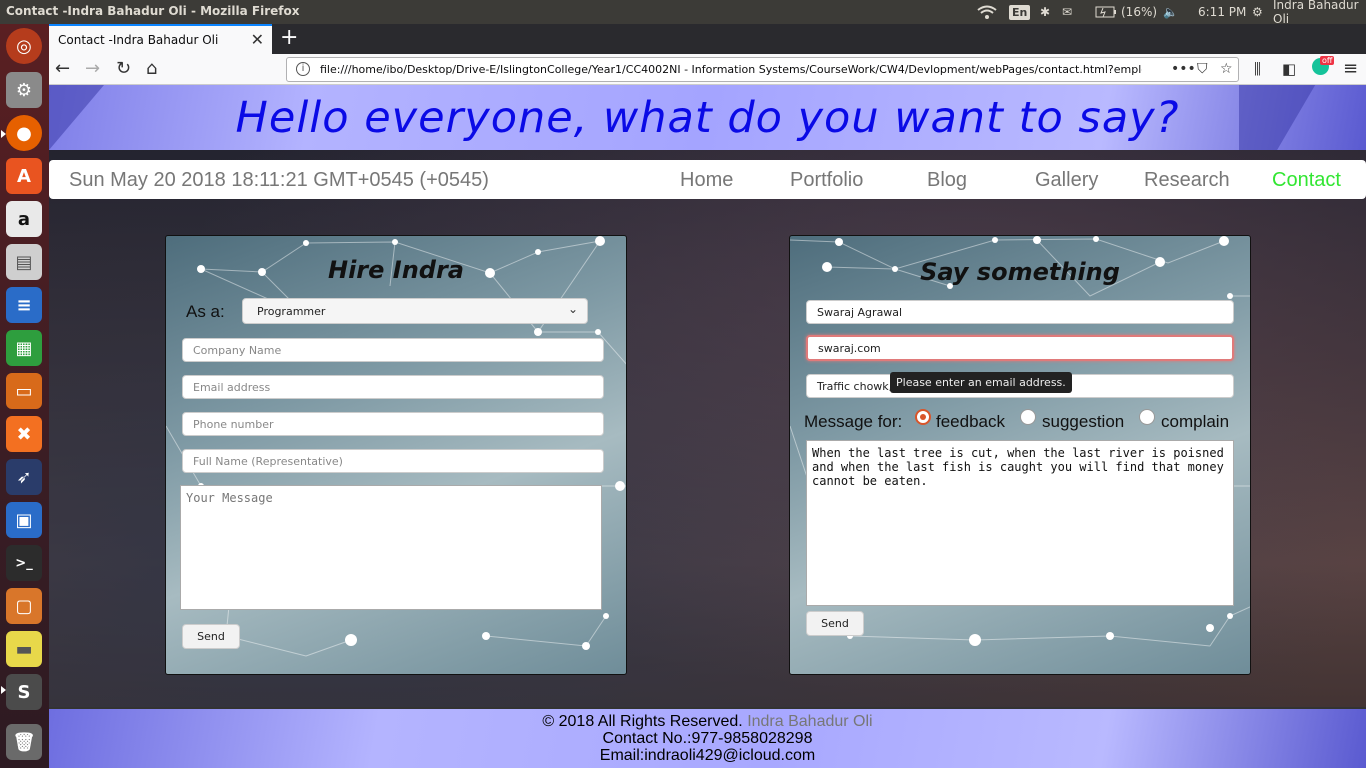 The image size is (1366, 768). Describe the element at coordinates (257, 39) in the screenshot. I see `close-tab-icon: ✕` at that location.